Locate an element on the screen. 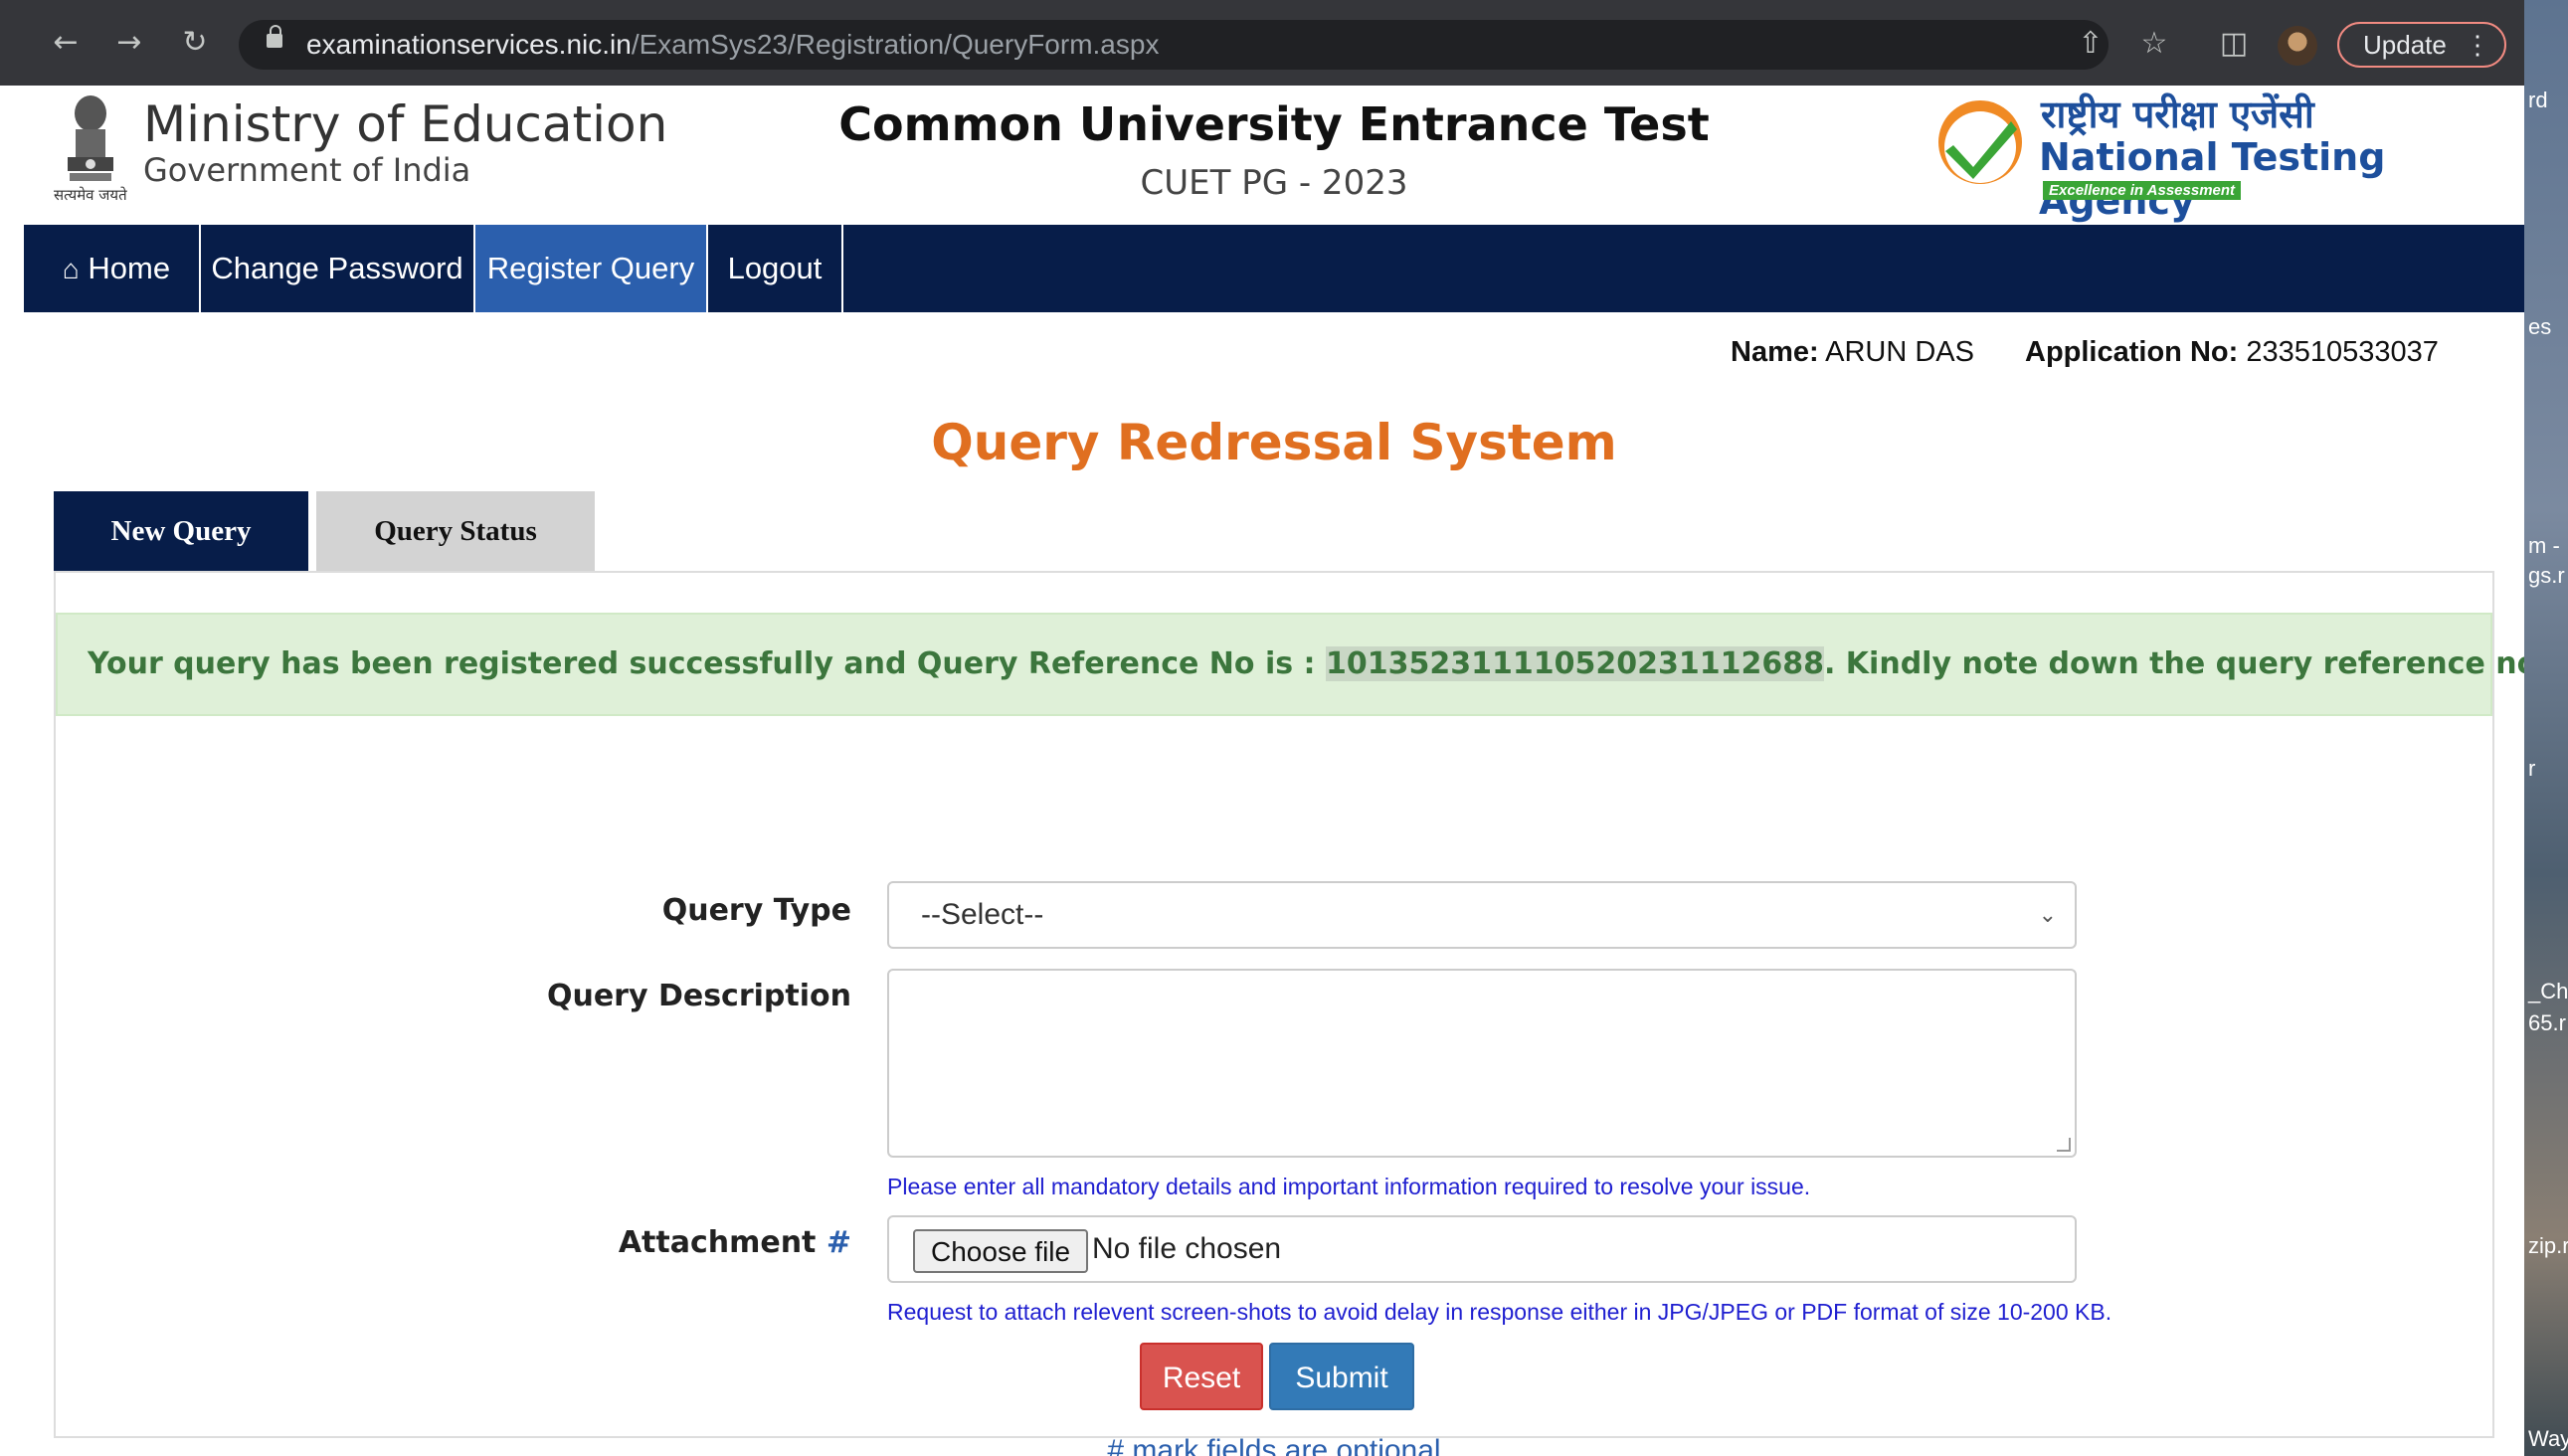 Image resolution: width=2568 pixels, height=1456 pixels. profile-avatar is located at coordinates (2297, 46).